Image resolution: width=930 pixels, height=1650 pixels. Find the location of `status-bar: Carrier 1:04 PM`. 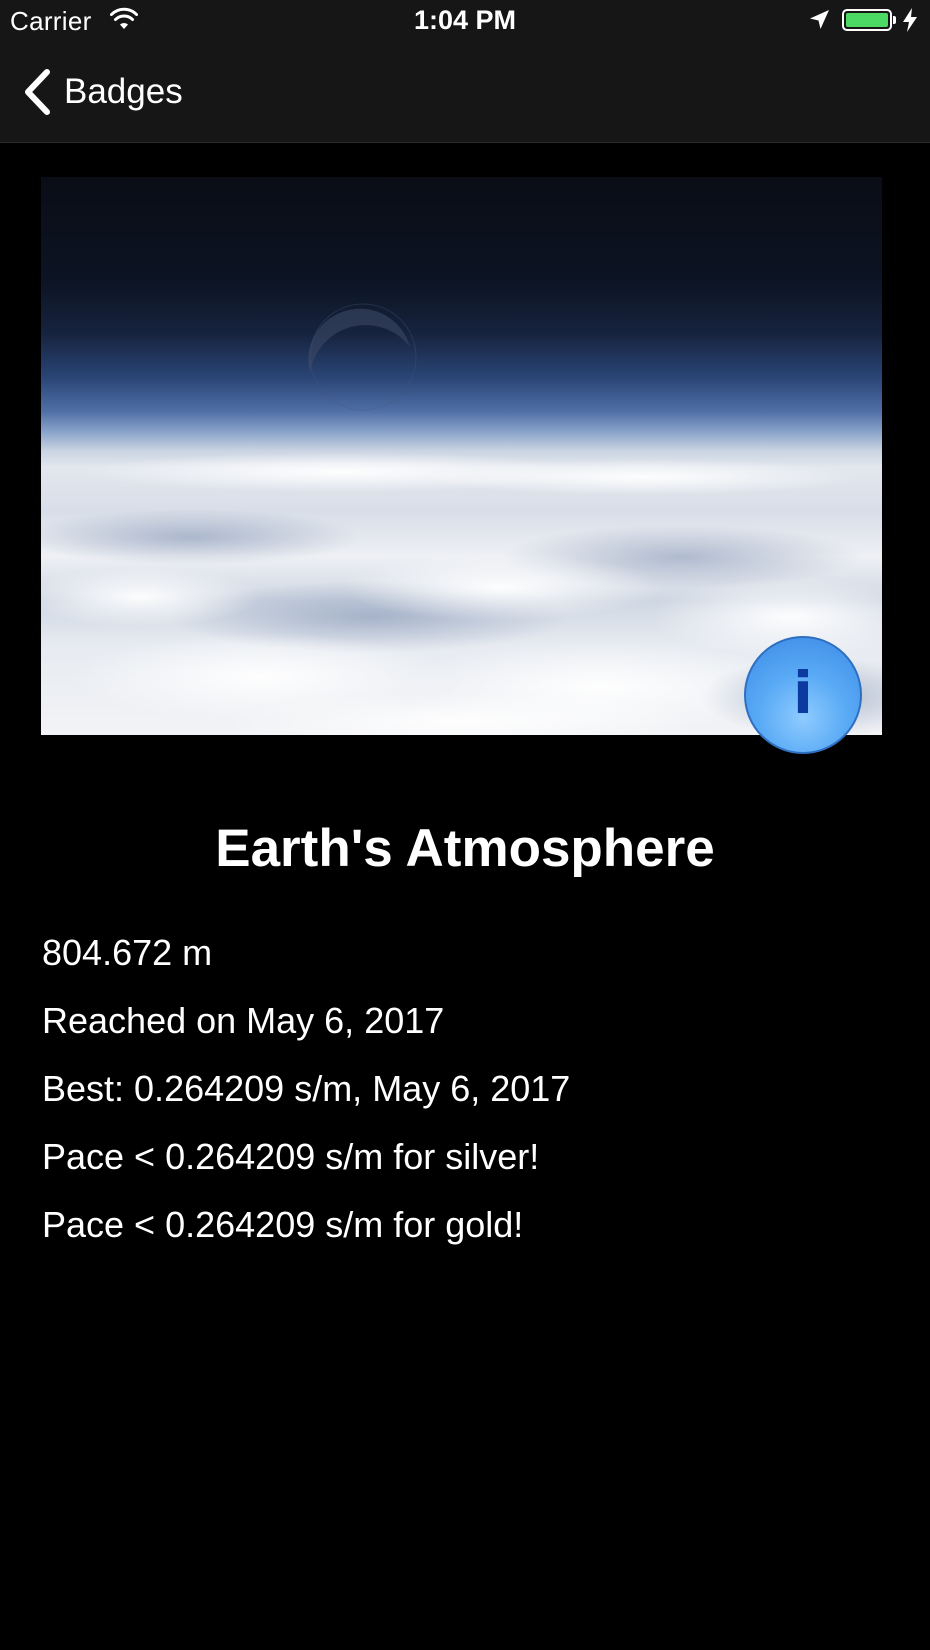

status-bar: Carrier 1:04 PM is located at coordinates (465, 21).